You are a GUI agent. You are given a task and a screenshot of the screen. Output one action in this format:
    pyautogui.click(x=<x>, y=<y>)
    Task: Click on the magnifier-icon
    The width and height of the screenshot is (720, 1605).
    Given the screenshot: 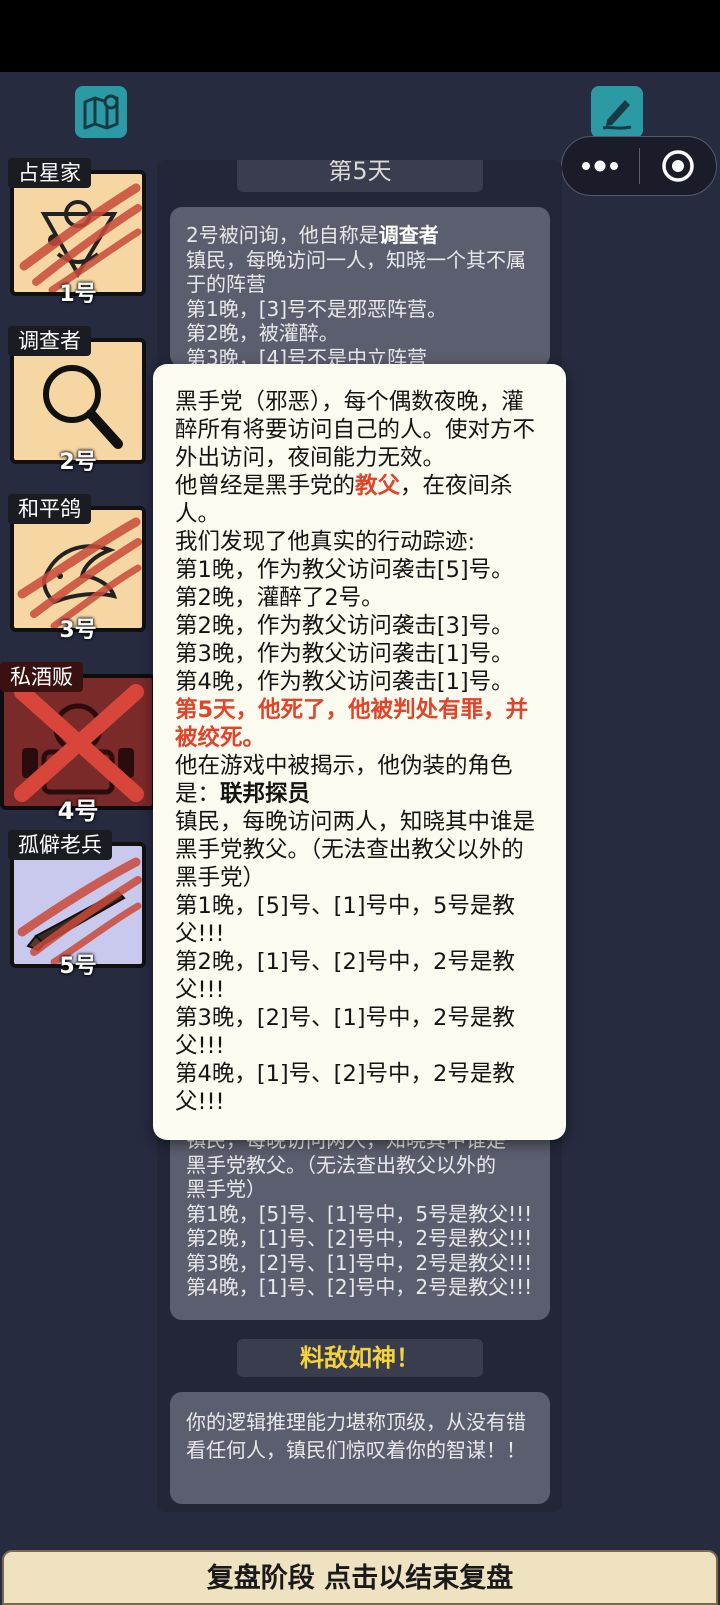 What is the action you would take?
    pyautogui.click(x=83, y=407)
    